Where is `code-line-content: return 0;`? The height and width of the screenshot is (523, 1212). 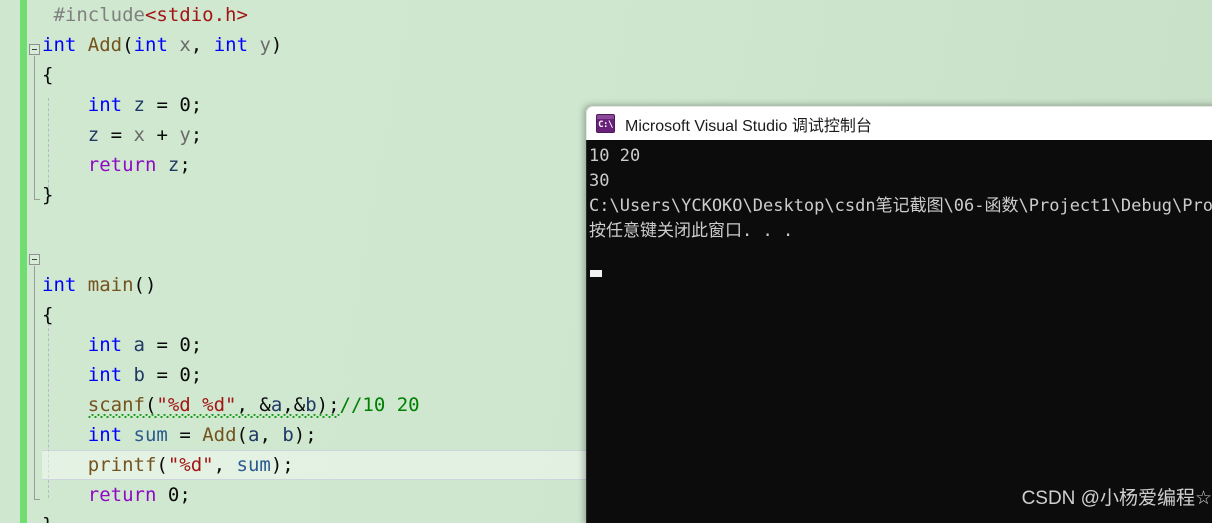 code-line-content: return 0; is located at coordinates (139, 495).